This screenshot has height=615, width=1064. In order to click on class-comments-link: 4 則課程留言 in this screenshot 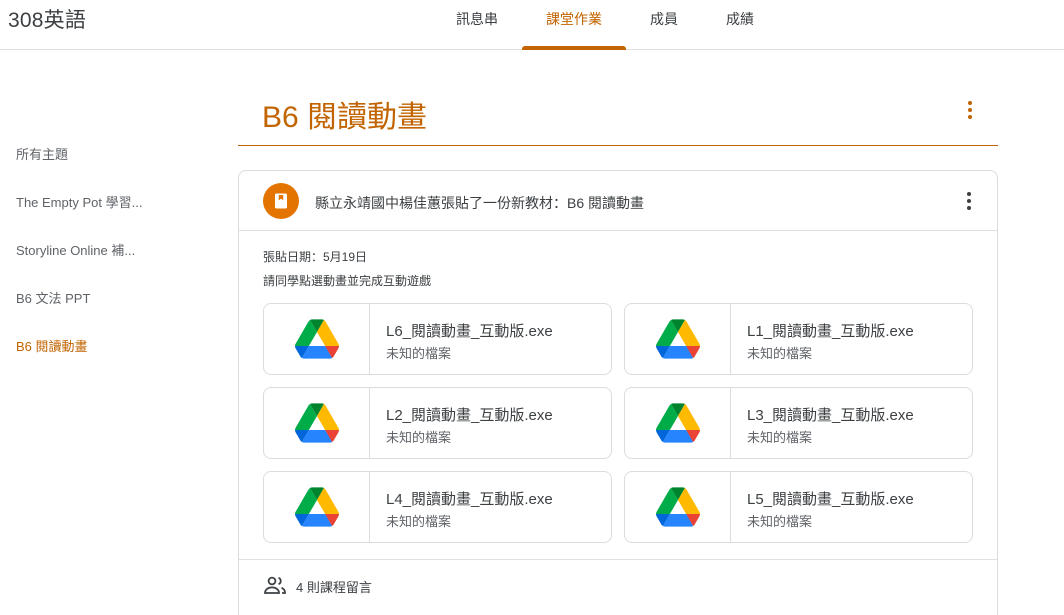, I will do `click(317, 586)`.